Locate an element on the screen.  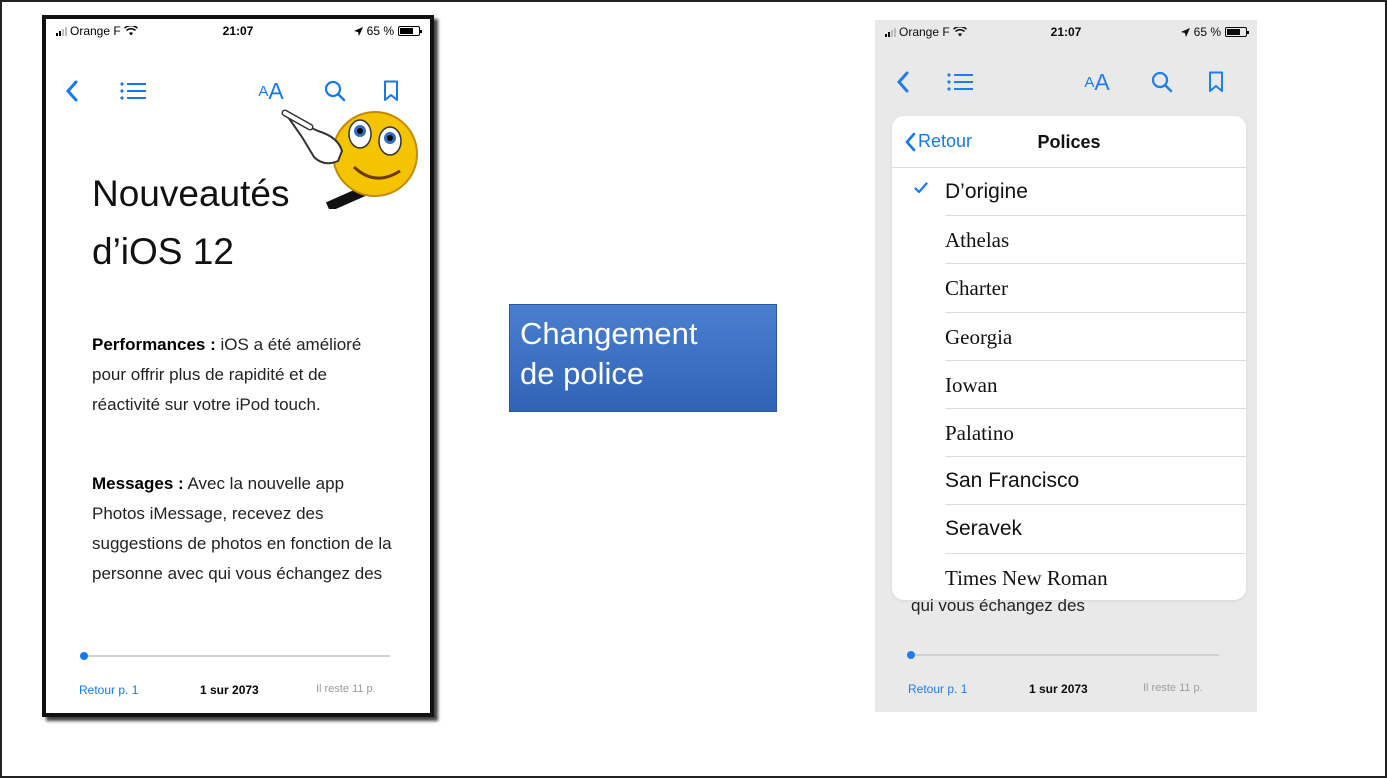
article-title-line1: Nouveautés is located at coordinates (191, 193).